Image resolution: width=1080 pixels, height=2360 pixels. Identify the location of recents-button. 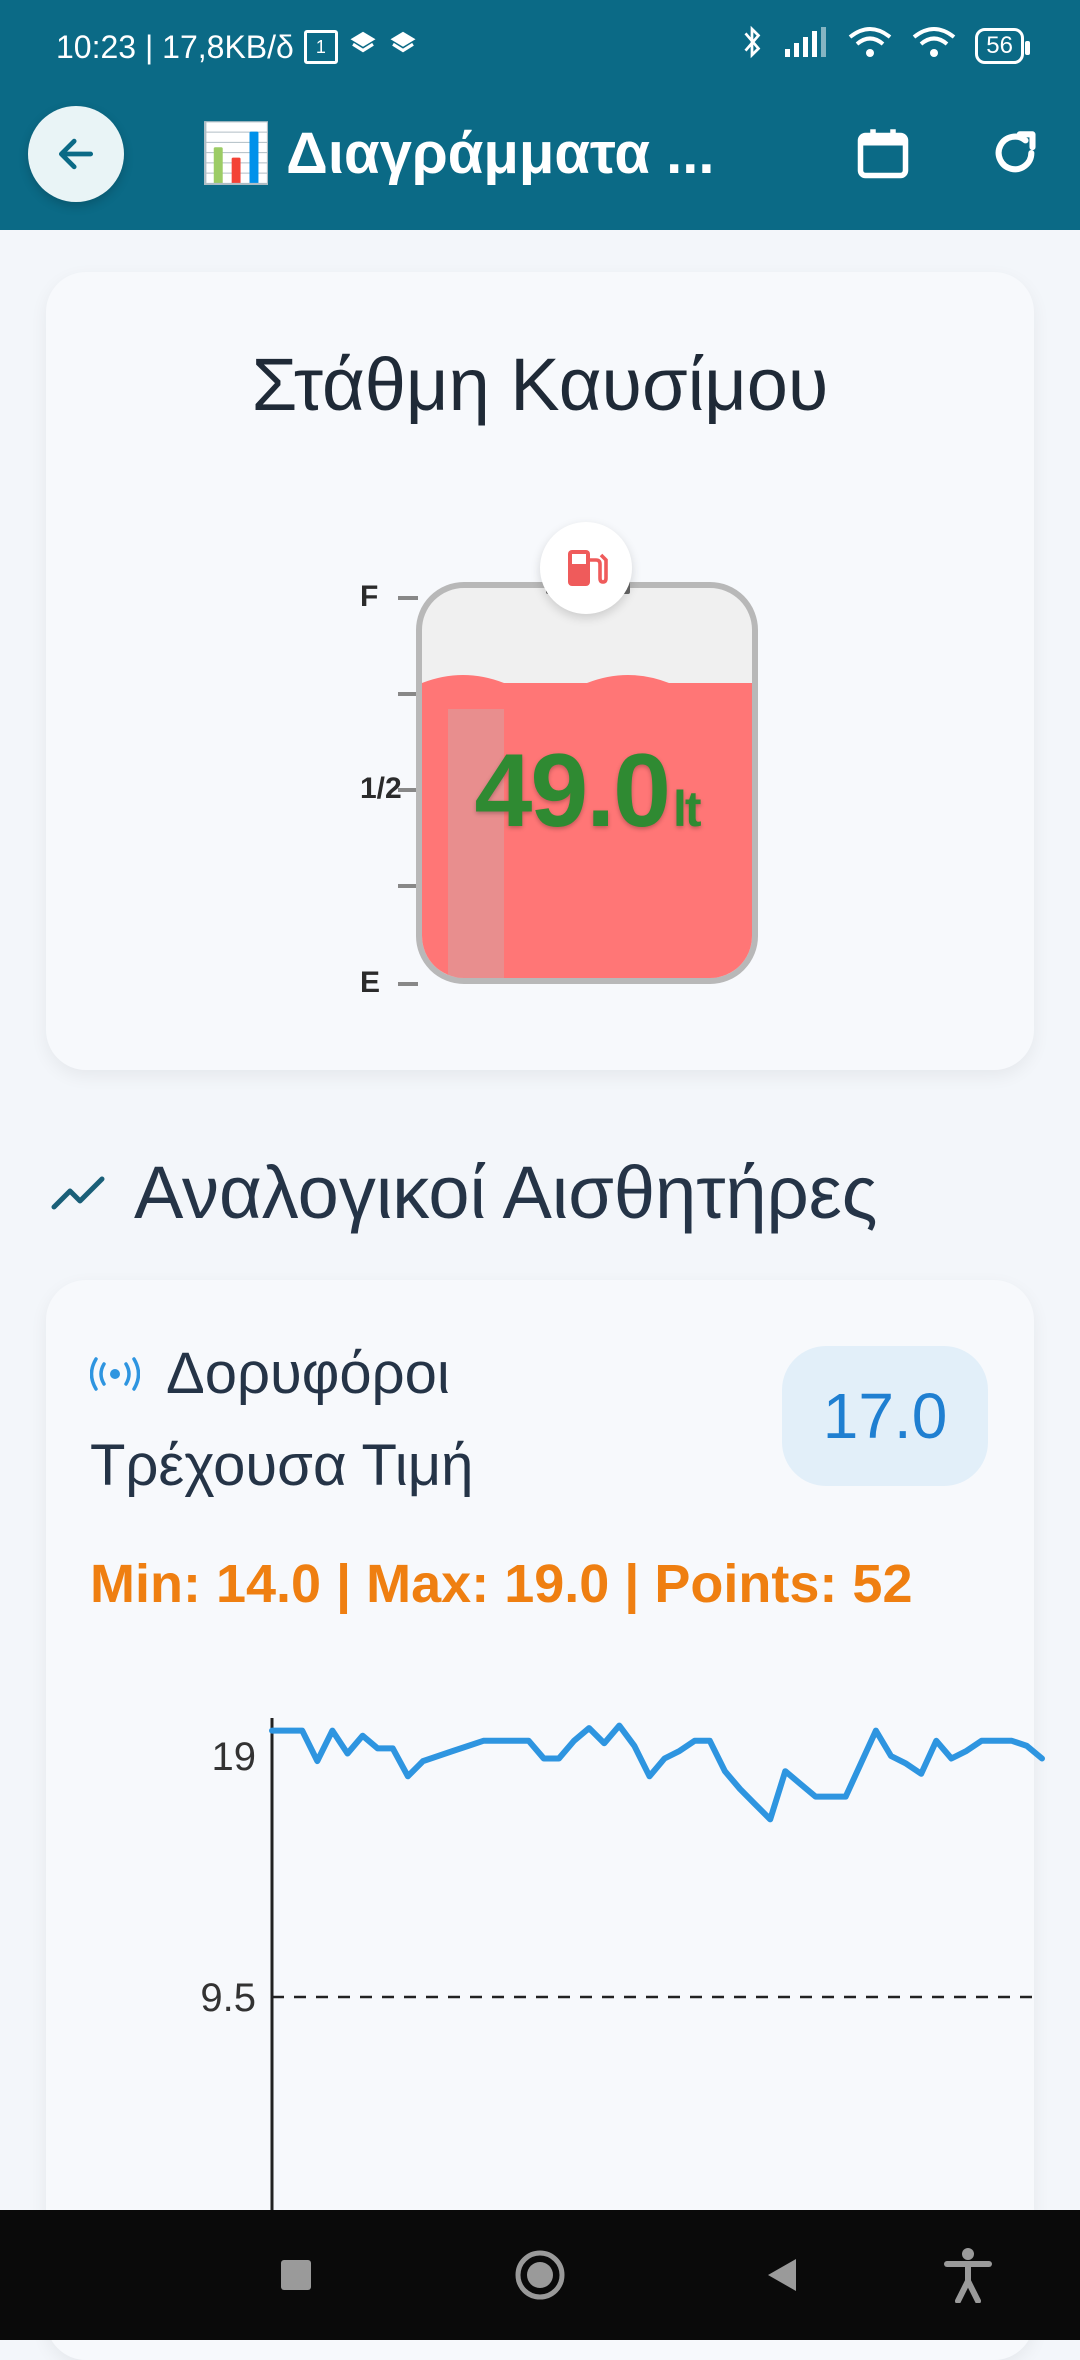
(296, 2275).